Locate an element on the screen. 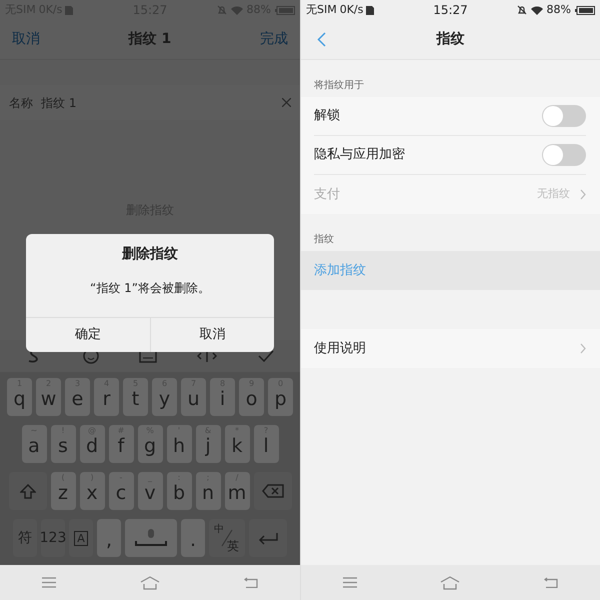 Image resolution: width=600 pixels, height=600 pixels. keyboard-key: . is located at coordinates (193, 538).